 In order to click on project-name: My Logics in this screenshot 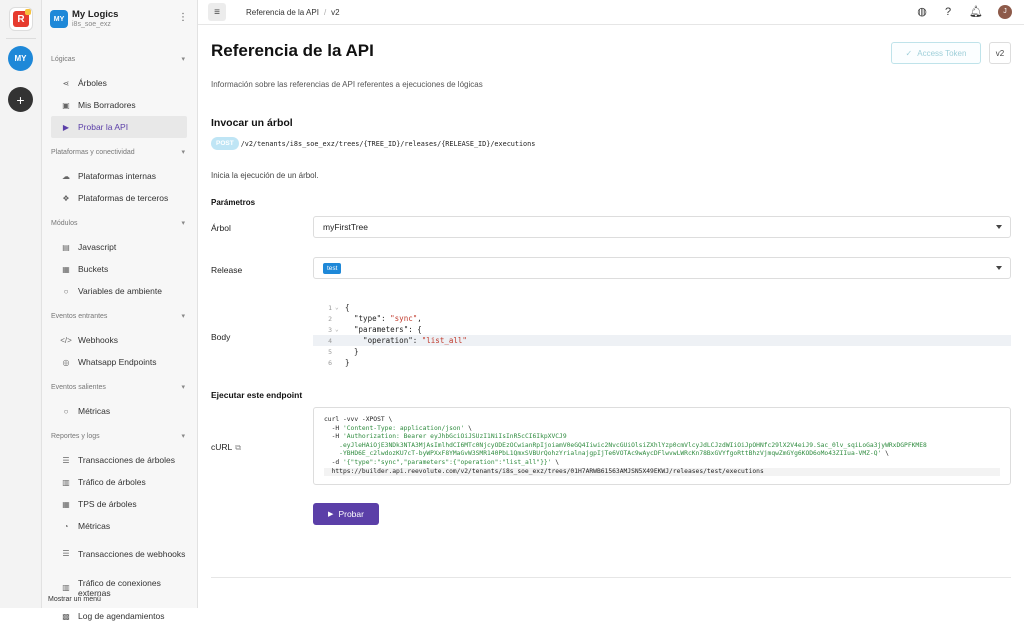, I will do `click(95, 14)`.